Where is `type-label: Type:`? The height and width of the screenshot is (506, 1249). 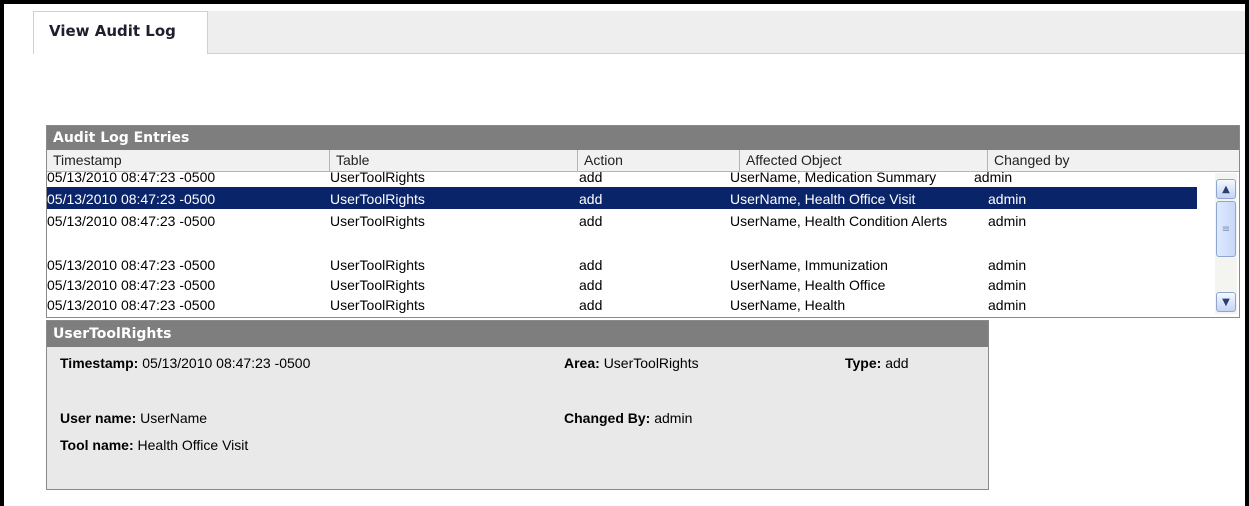 type-label: Type: is located at coordinates (863, 363).